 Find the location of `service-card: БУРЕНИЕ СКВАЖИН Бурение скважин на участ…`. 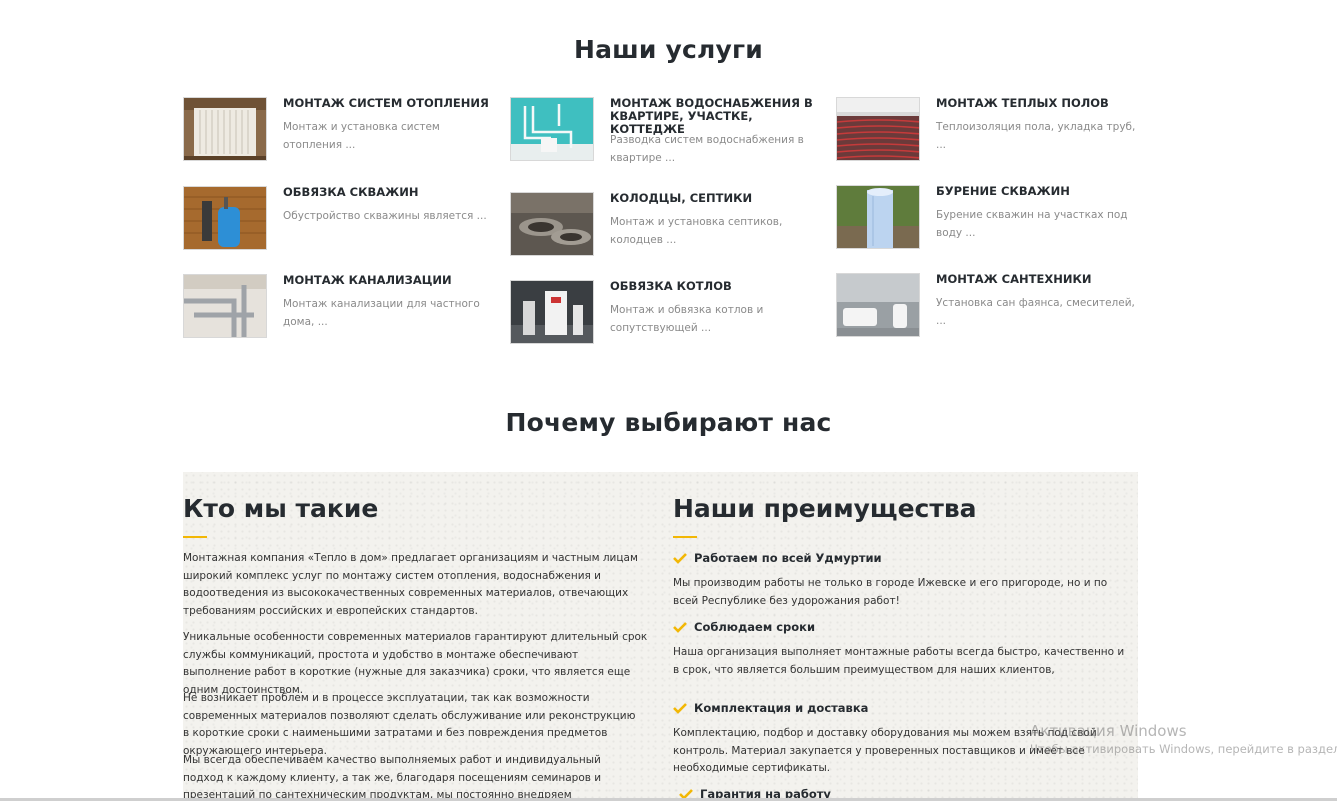

service-card: БУРЕНИЕ СКВАЖИН Бурение скважин на участ… is located at coordinates (986, 220).